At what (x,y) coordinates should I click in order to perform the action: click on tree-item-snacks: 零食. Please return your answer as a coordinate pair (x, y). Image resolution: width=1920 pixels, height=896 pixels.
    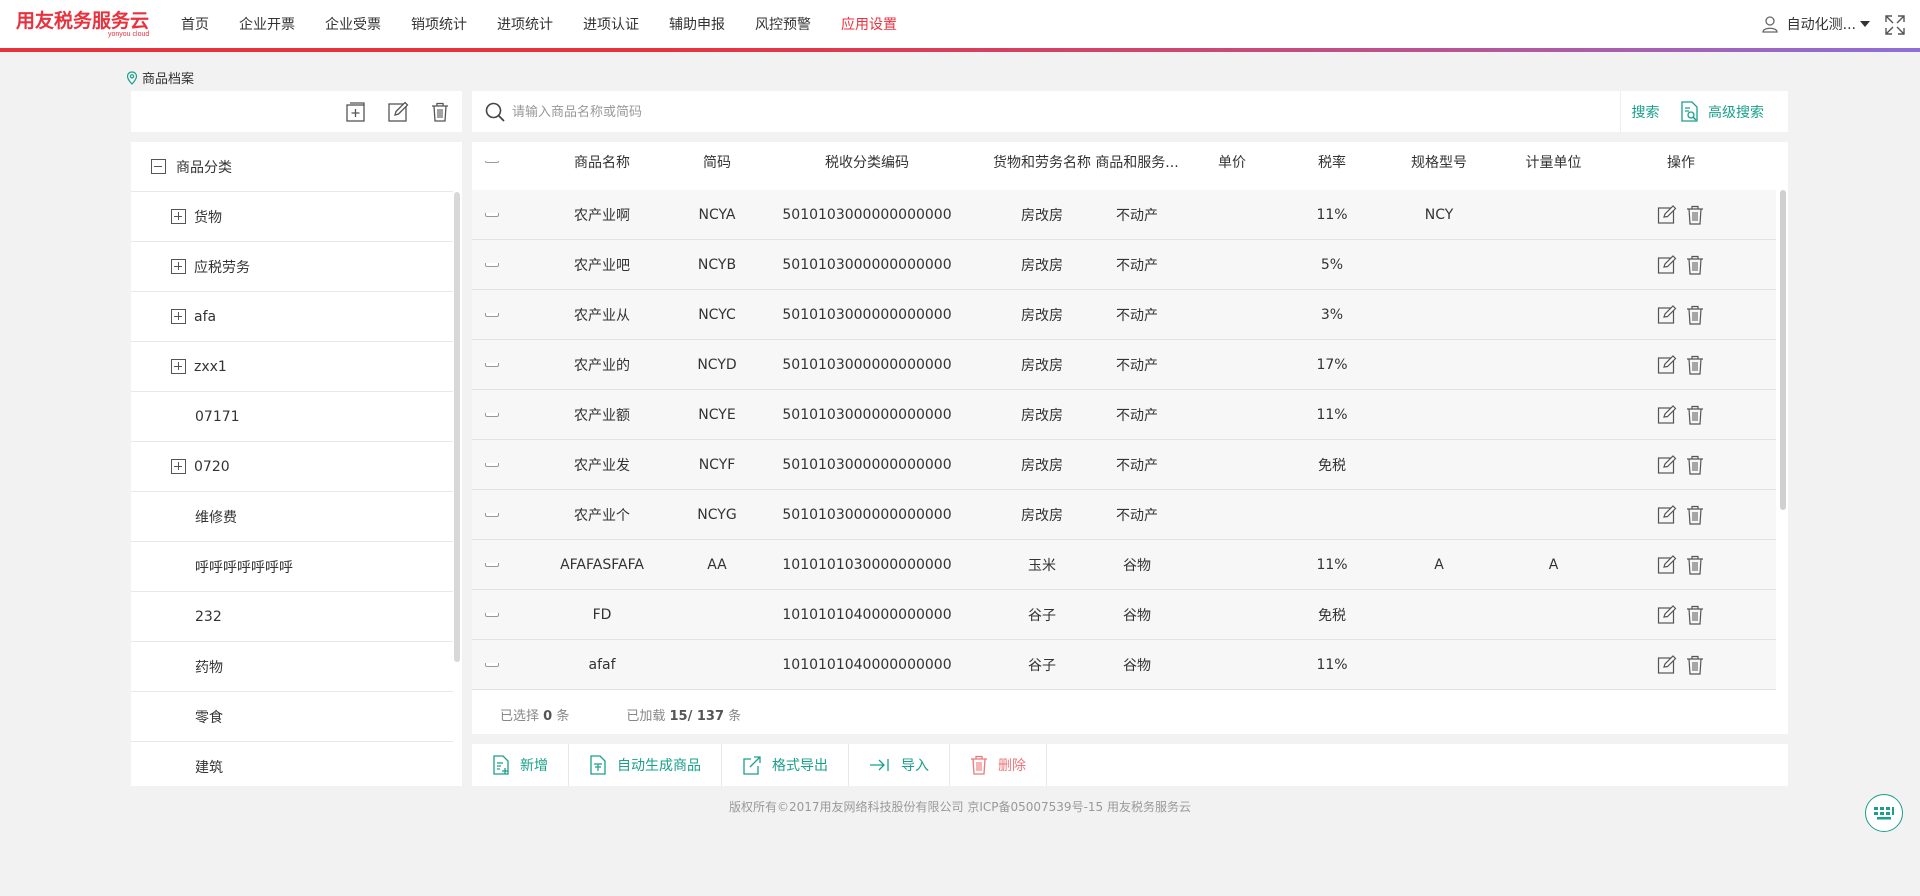
    Looking at the image, I should click on (292, 717).